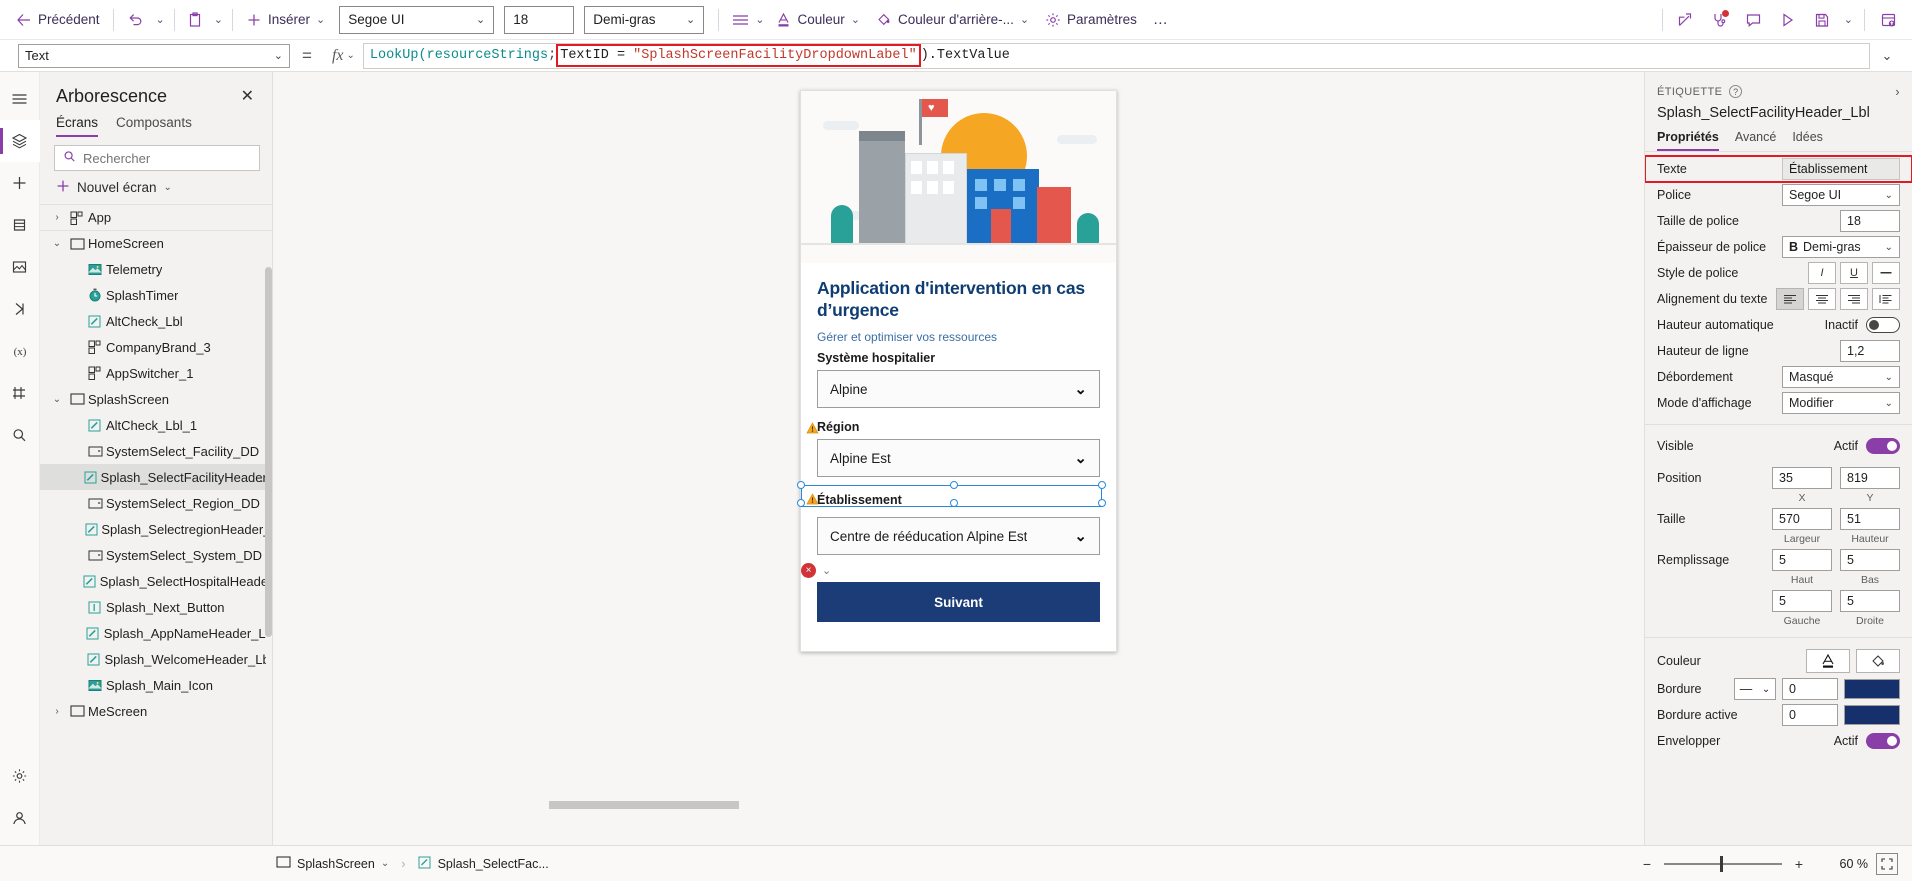 This screenshot has width=1912, height=881. What do you see at coordinates (801, 485) in the screenshot?
I see `resize-handle-tl` at bounding box center [801, 485].